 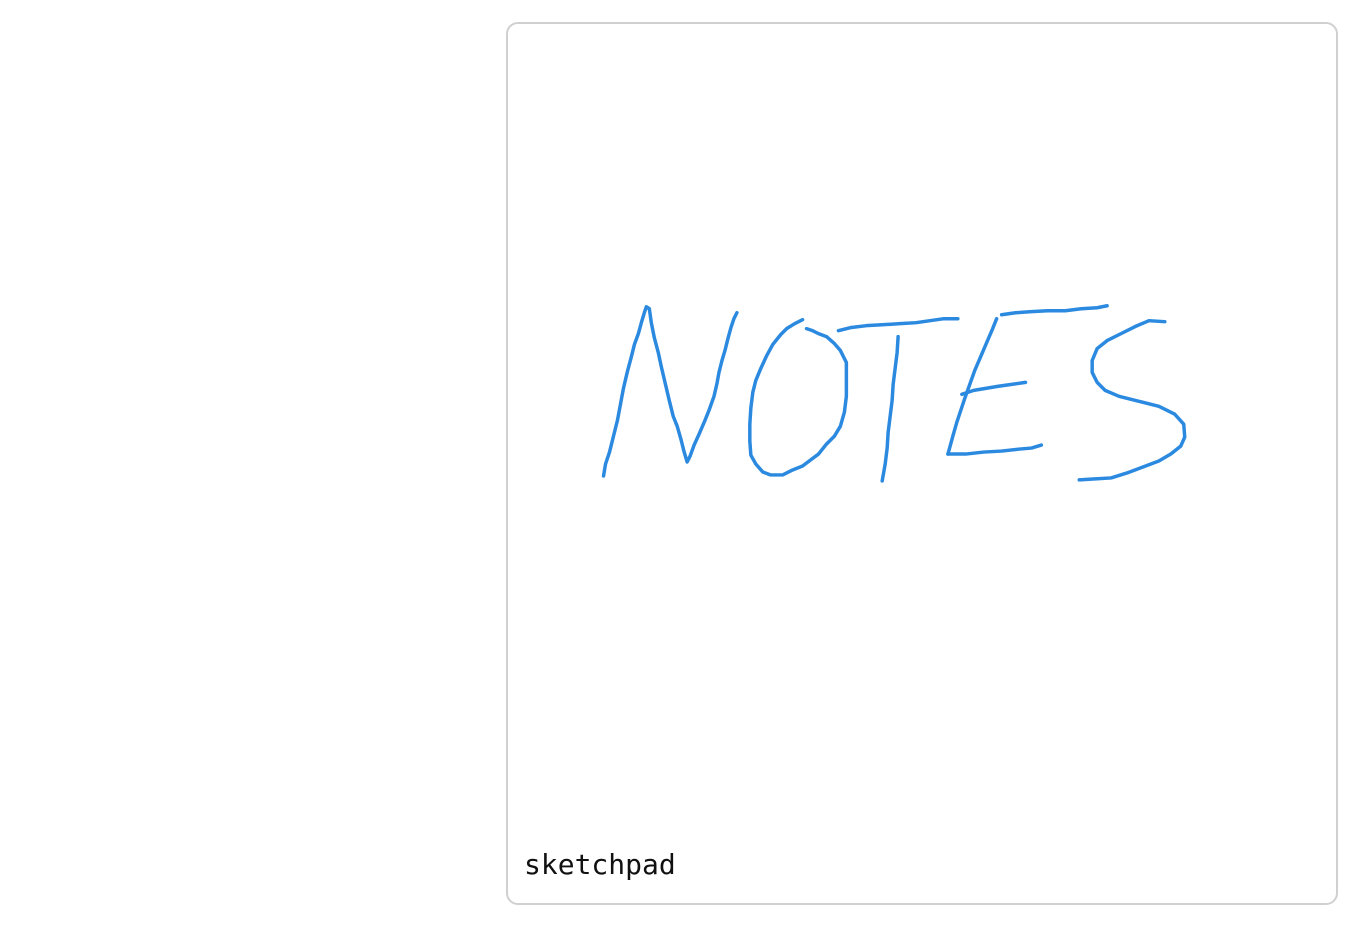 I want to click on stroke-e-top, so click(x=1054, y=310).